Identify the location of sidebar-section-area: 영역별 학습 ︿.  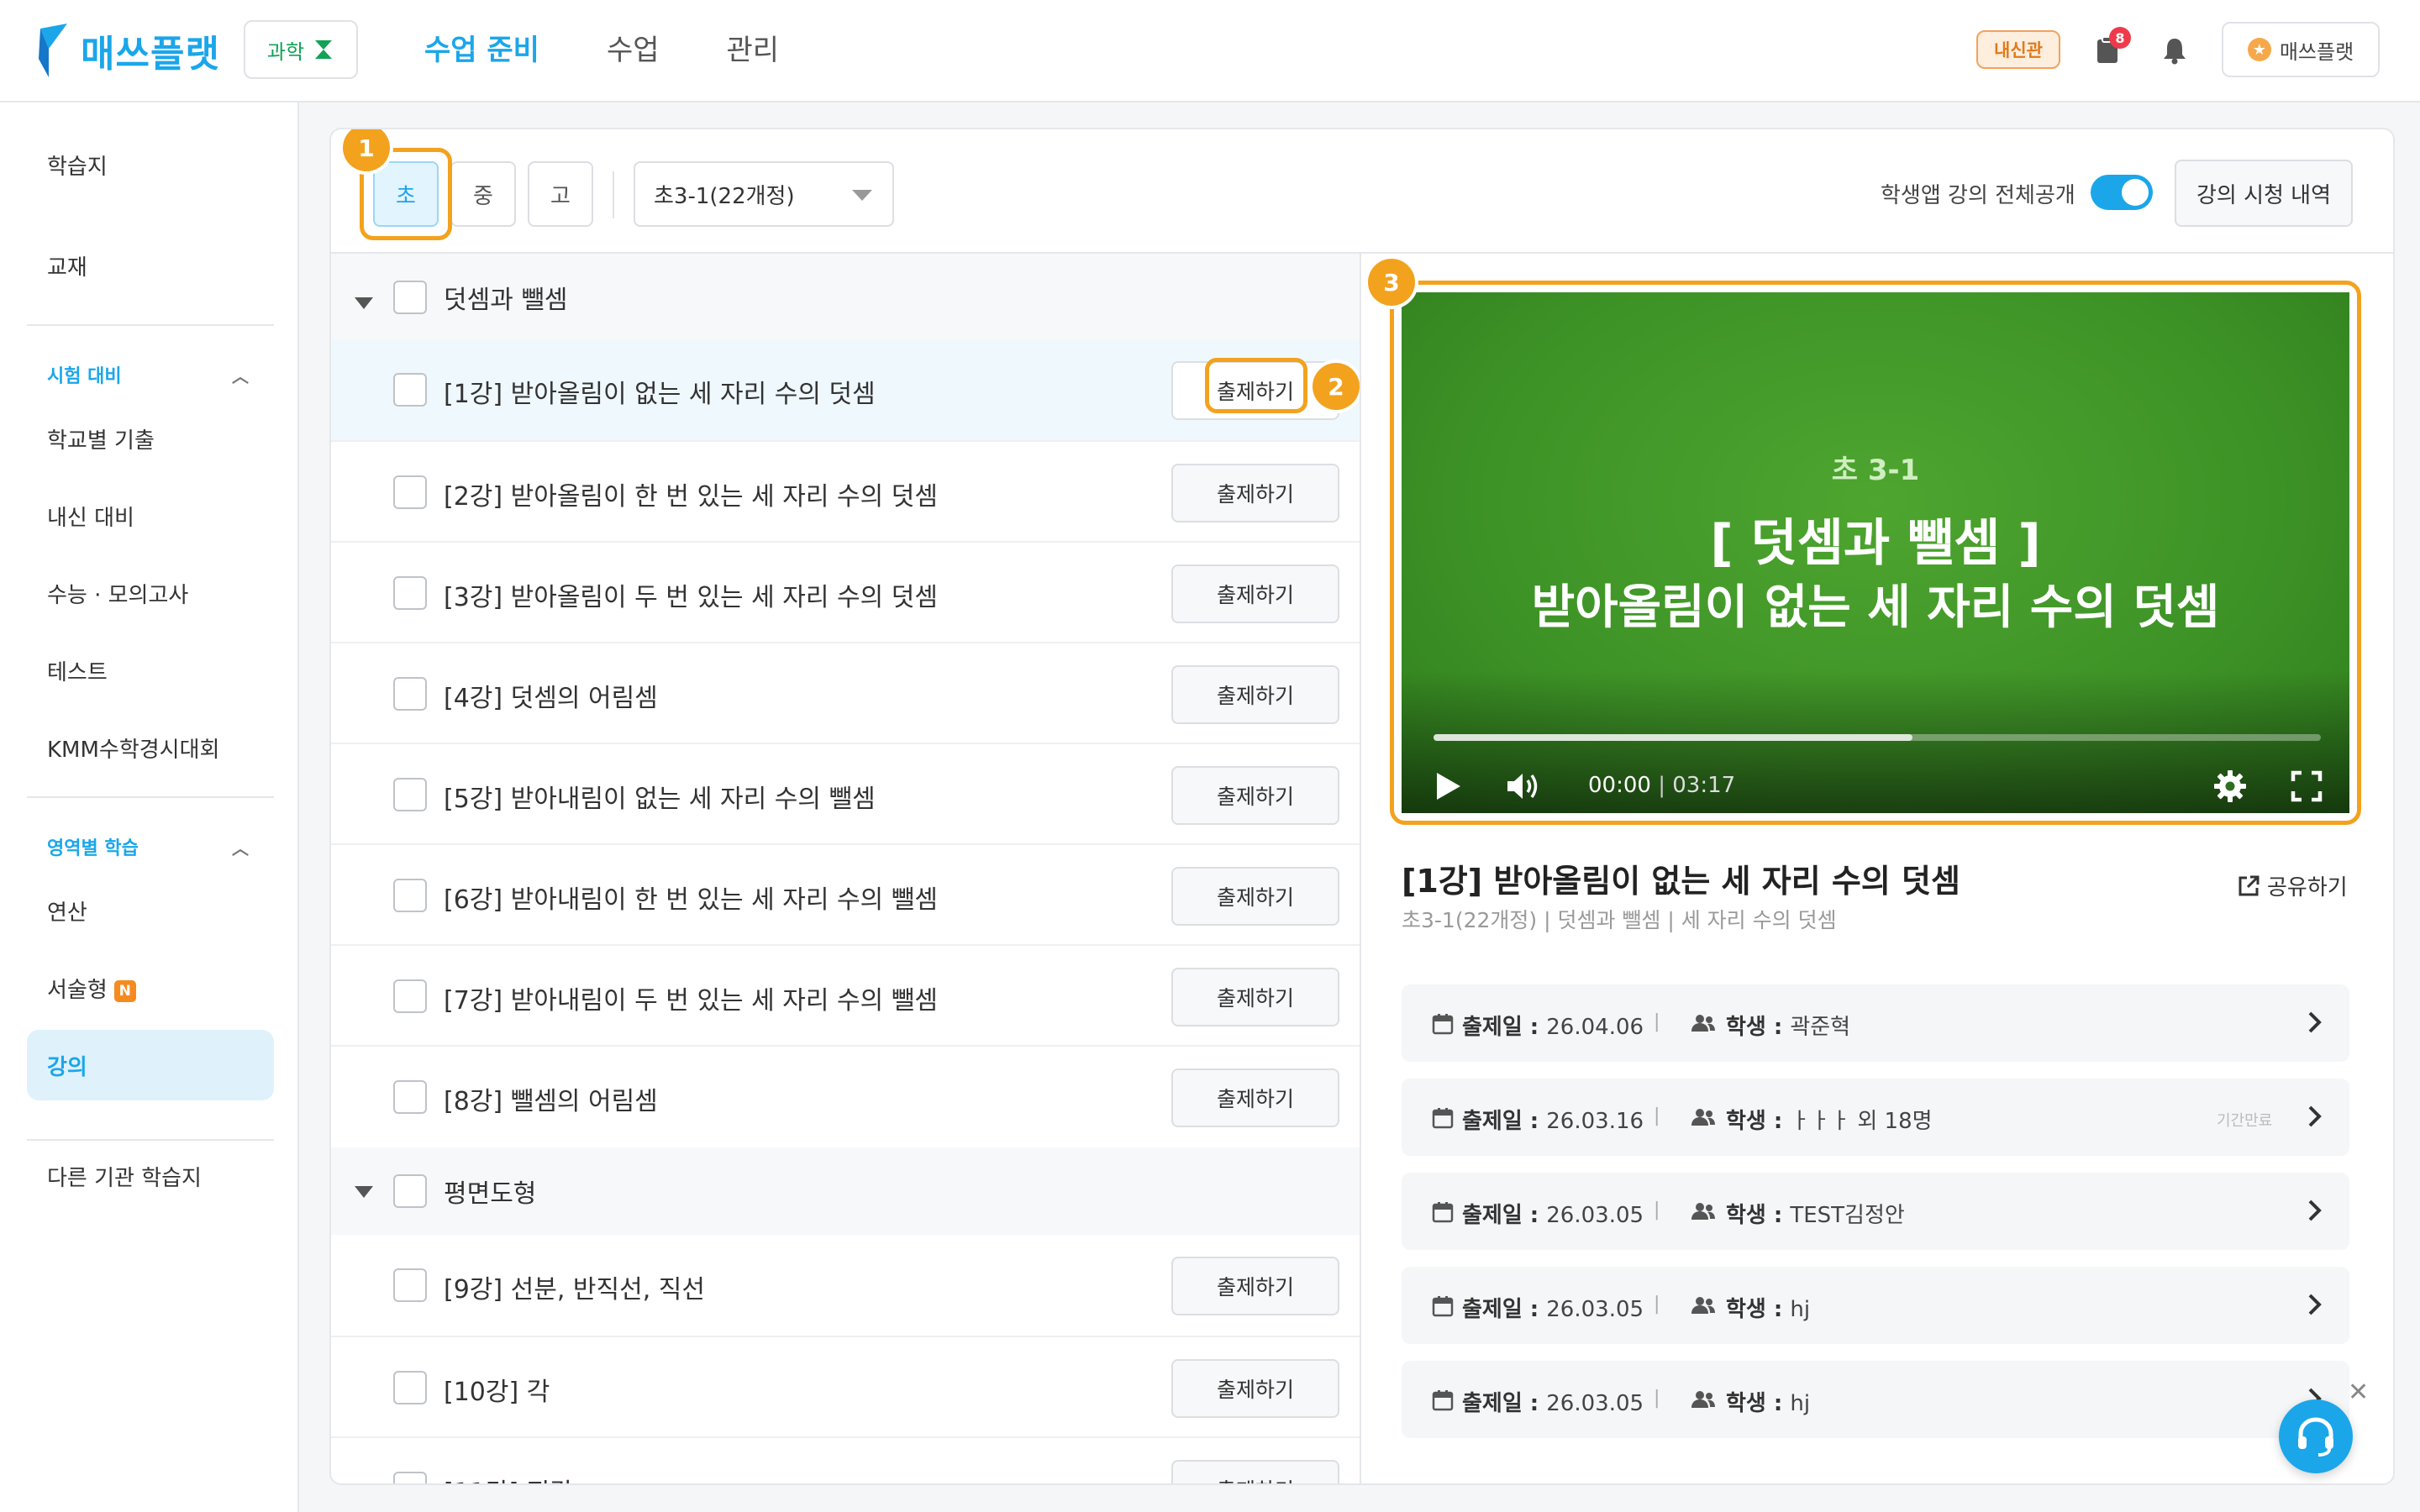
(148, 846).